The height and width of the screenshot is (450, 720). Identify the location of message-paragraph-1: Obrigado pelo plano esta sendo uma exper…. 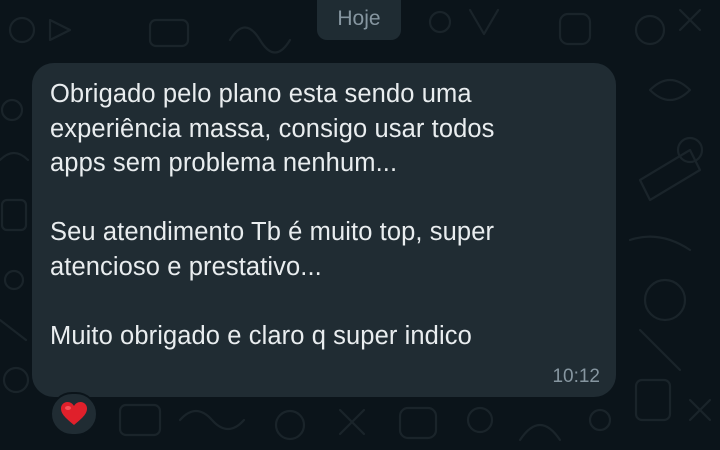
(272, 128).